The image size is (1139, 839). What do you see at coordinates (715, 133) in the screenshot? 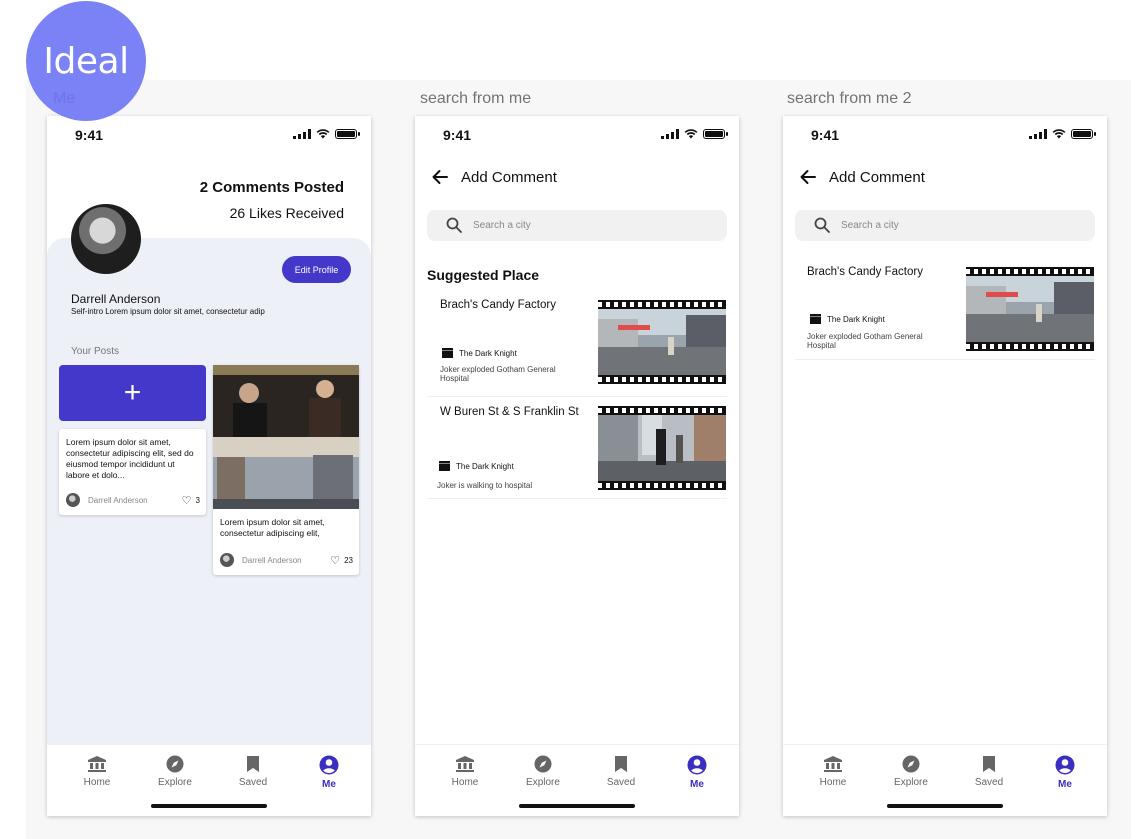
I see `battery-icon` at bounding box center [715, 133].